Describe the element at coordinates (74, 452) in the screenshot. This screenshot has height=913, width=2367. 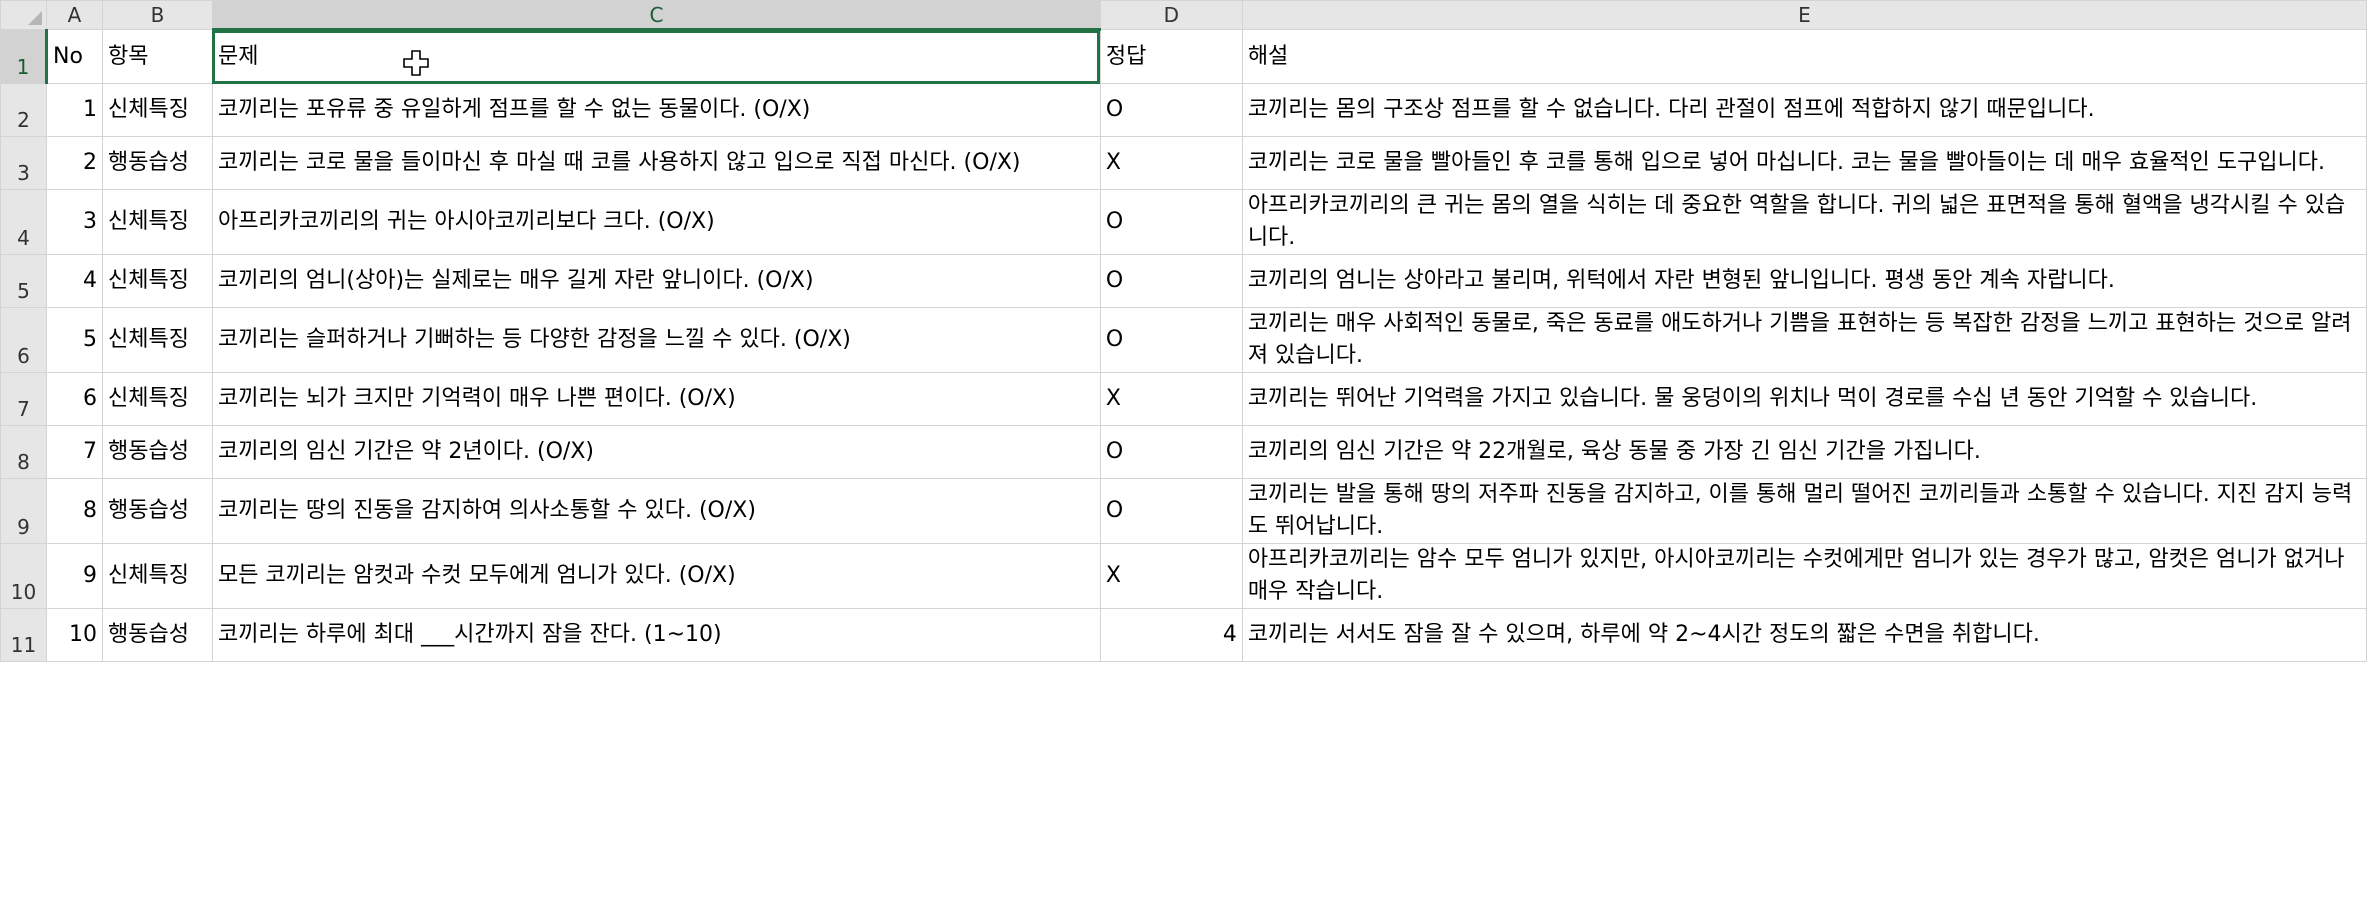
I see `cell-no: 7` at that location.